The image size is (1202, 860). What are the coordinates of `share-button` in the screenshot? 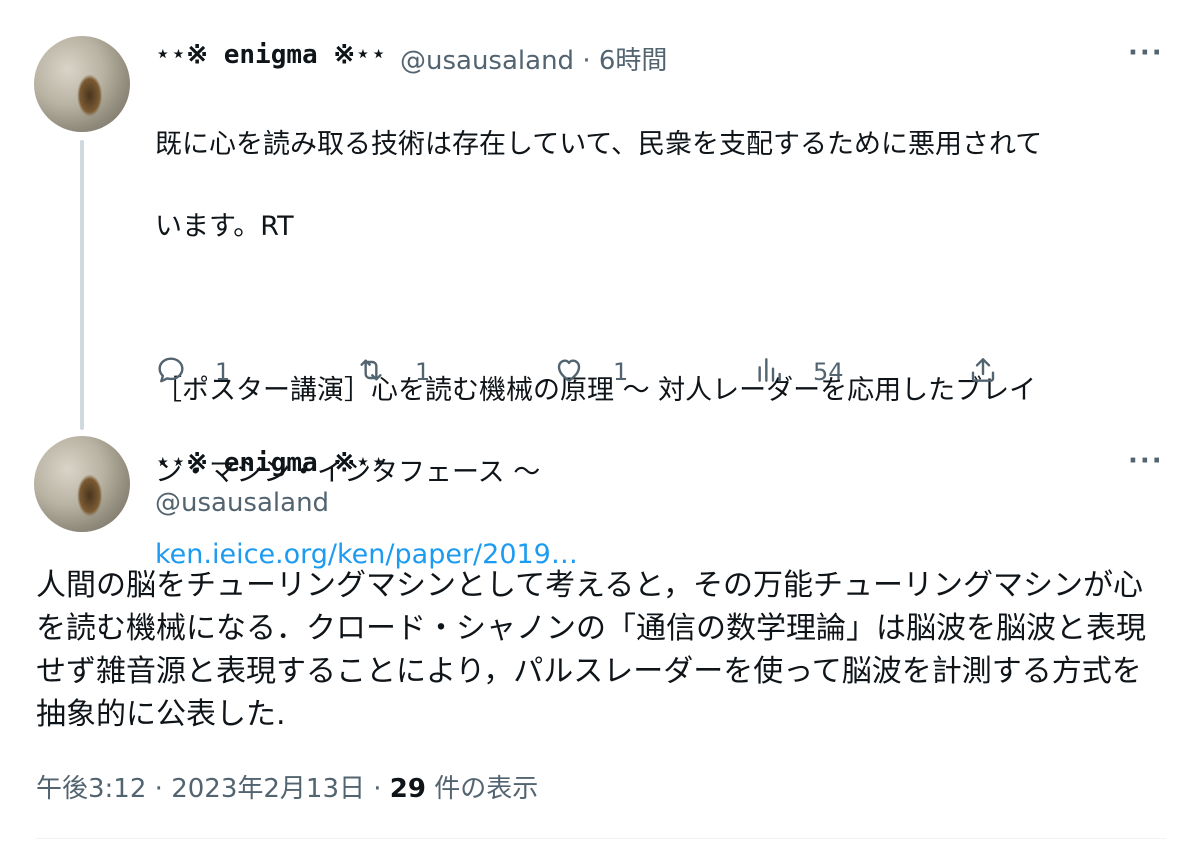 It's located at (983, 372).